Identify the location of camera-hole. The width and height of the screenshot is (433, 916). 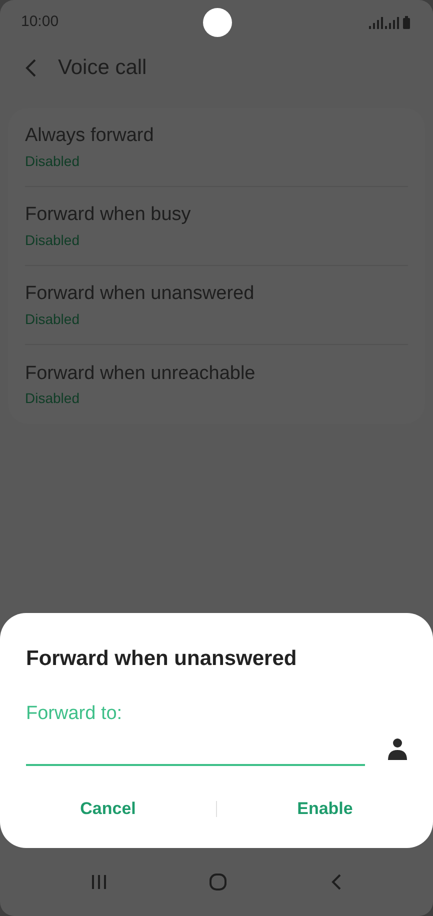
(217, 22).